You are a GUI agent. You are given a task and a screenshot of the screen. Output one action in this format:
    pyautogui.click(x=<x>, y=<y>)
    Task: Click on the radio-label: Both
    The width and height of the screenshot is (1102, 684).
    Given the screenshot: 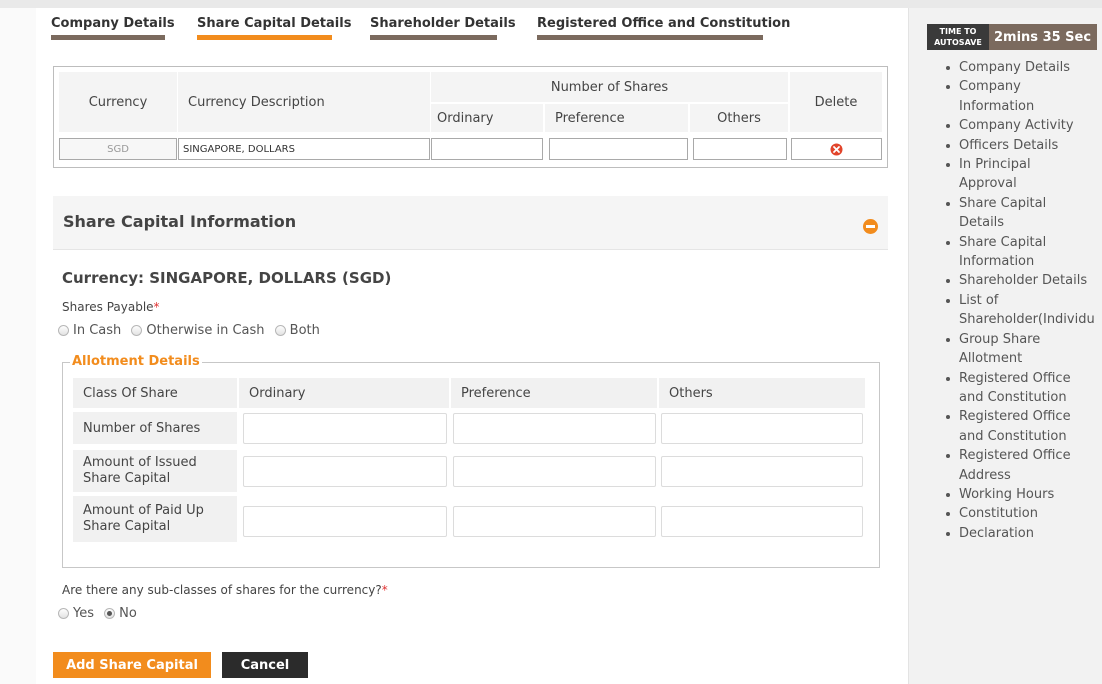 What is the action you would take?
    pyautogui.click(x=304, y=330)
    